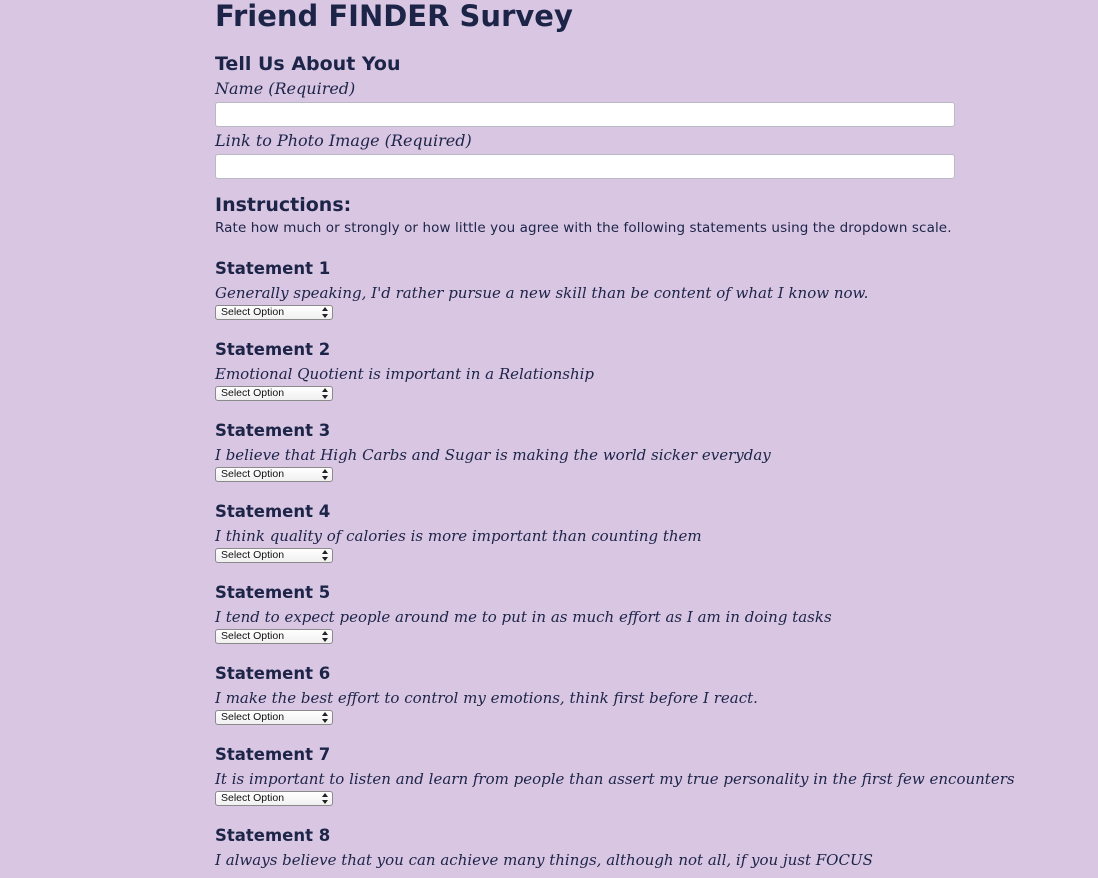 This screenshot has height=878, width=1098. I want to click on statement-5-select: Select Option, so click(274, 636).